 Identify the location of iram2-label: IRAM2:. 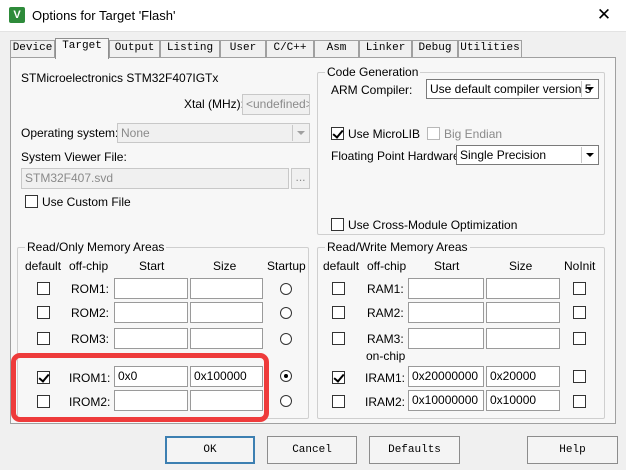
(385, 402).